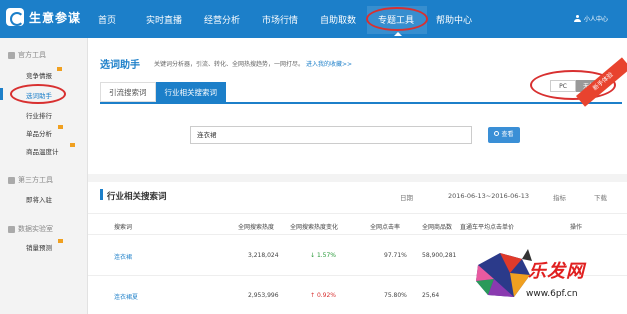 The height and width of the screenshot is (314, 627). What do you see at coordinates (126, 296) in the screenshot?
I see `keyword-link: 连衣裙夏` at bounding box center [126, 296].